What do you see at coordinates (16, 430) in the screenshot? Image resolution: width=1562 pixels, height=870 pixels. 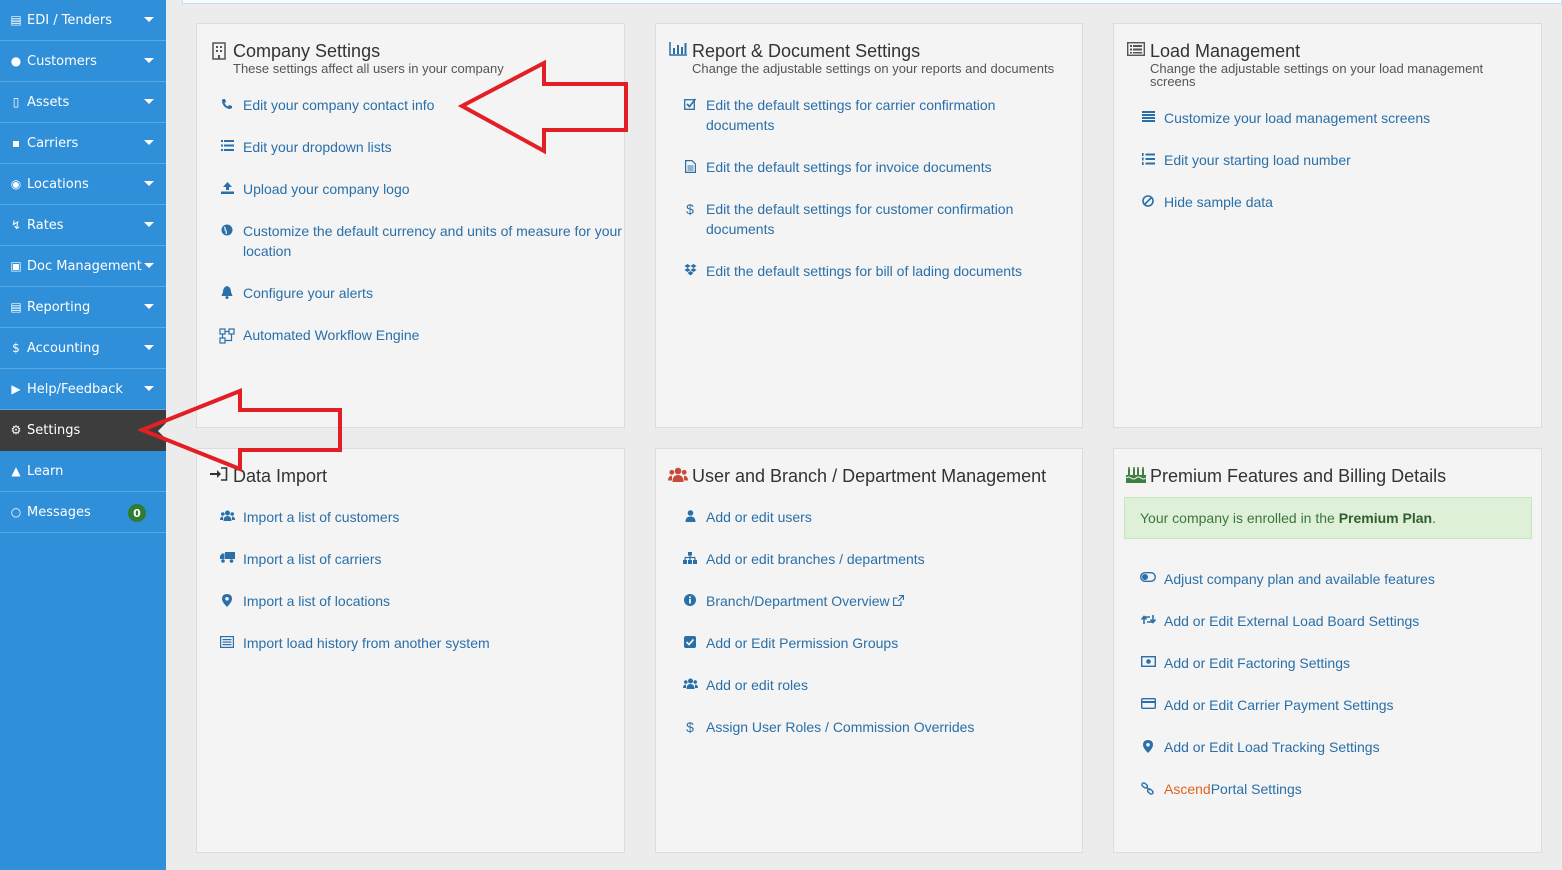 I see `cogs-icon: ⚙` at bounding box center [16, 430].